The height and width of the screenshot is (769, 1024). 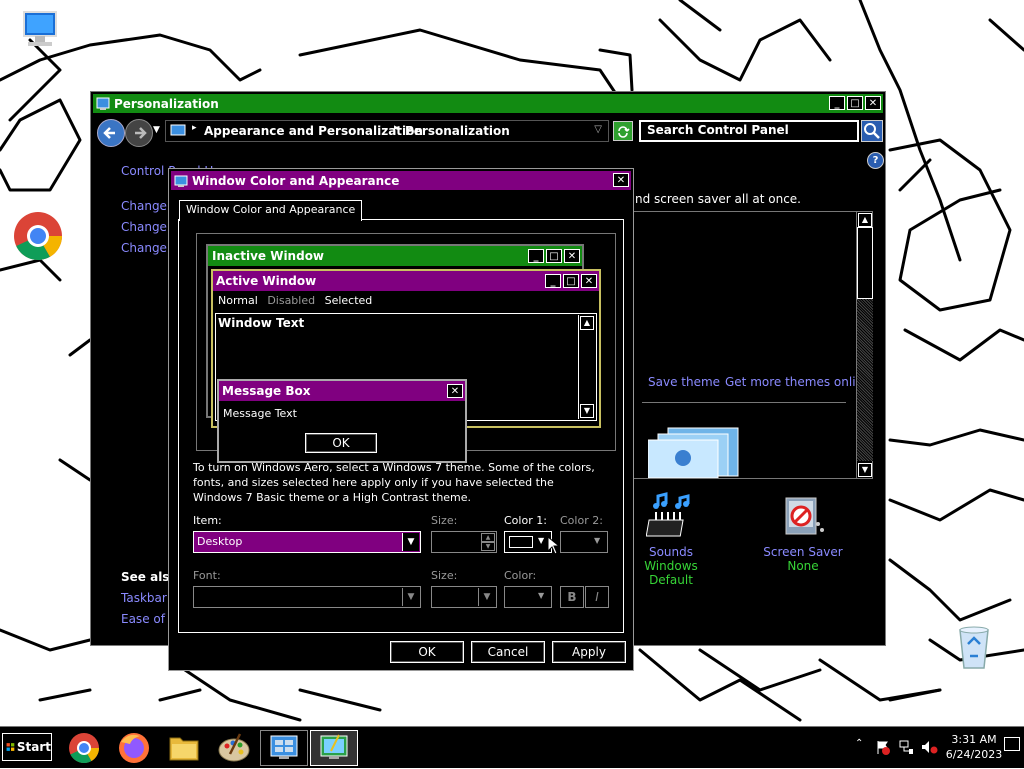 I want to click on menu-normal: Normal, so click(x=238, y=300).